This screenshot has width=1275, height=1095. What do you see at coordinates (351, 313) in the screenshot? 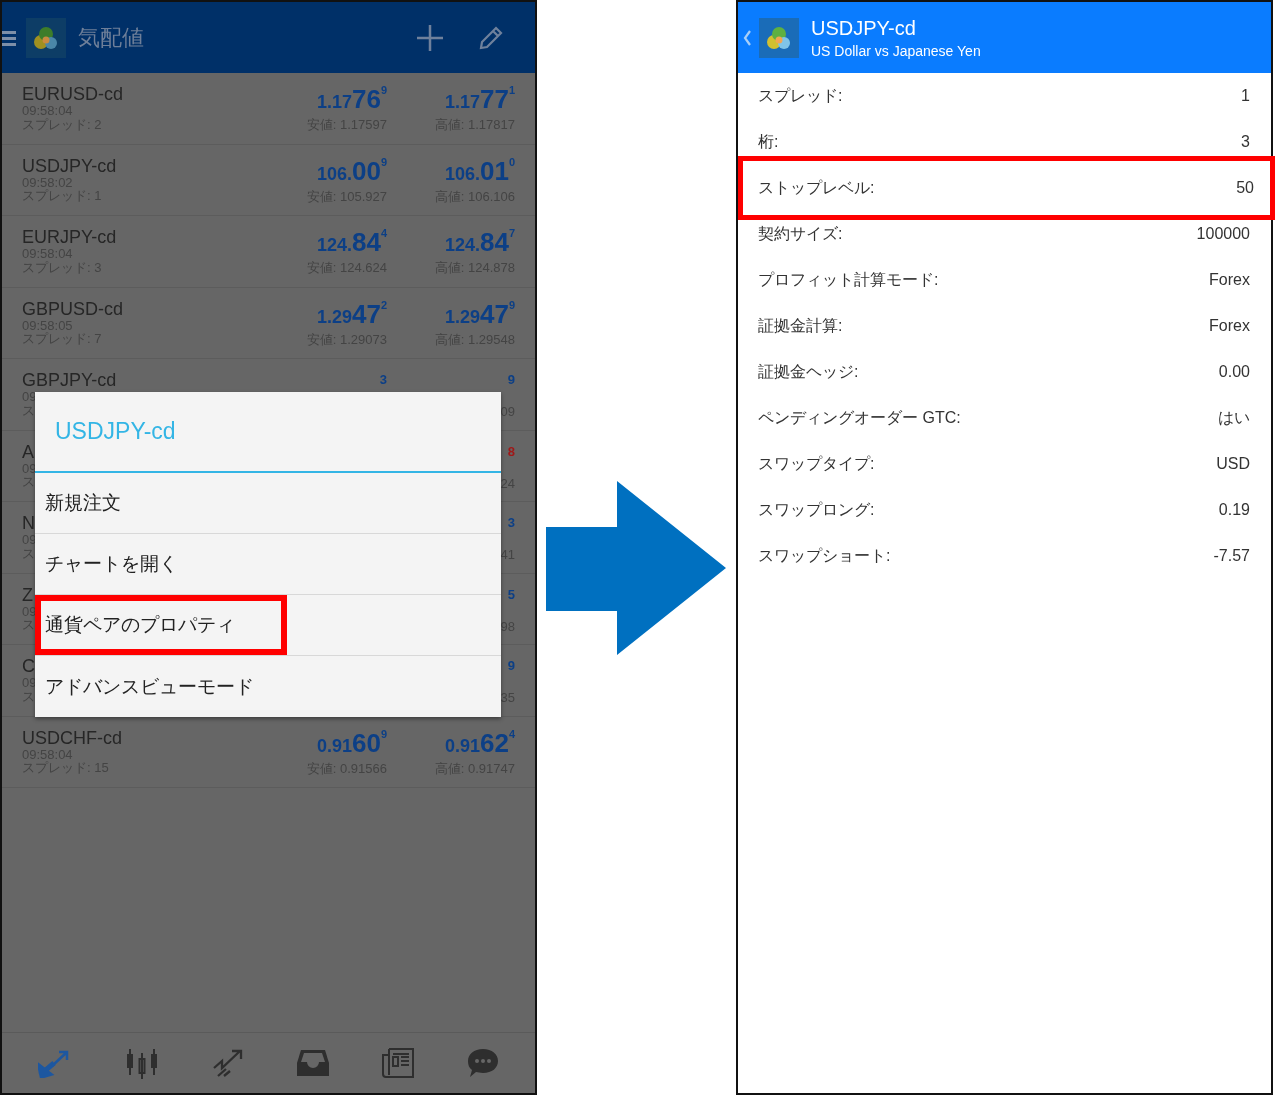
I see `bid-price: 1.2947$^{2}$` at bounding box center [351, 313].